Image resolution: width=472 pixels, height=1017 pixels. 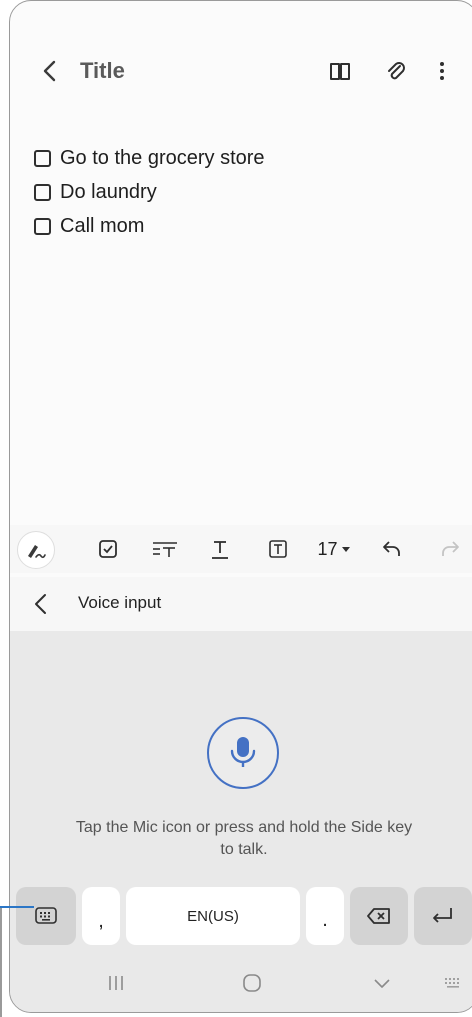 I want to click on checklist-item: Do laundry, so click(x=241, y=192).